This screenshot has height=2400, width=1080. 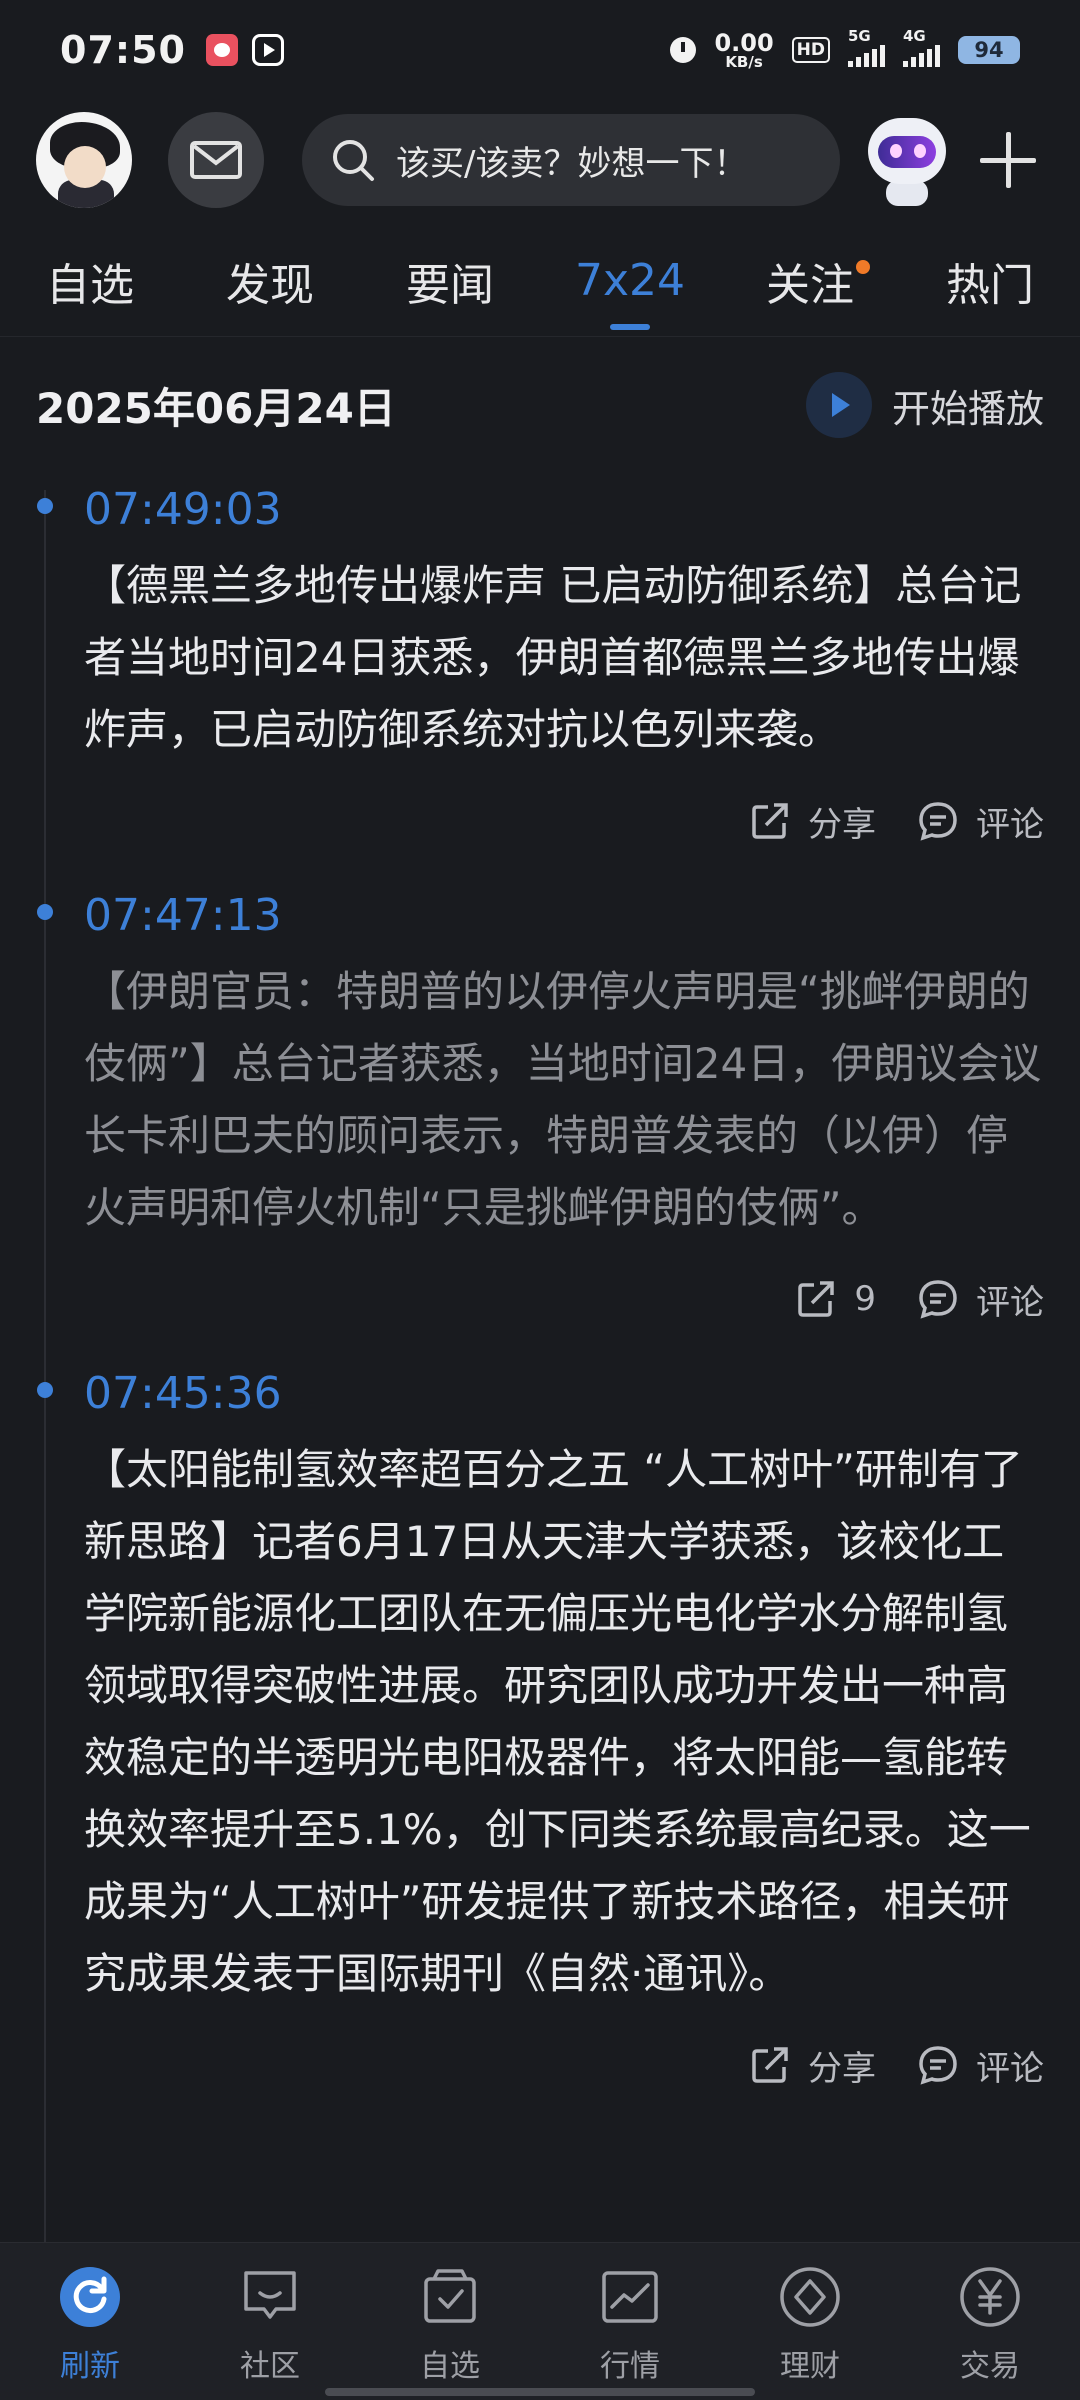 I want to click on nav-market: 行情, so click(x=630, y=2321).